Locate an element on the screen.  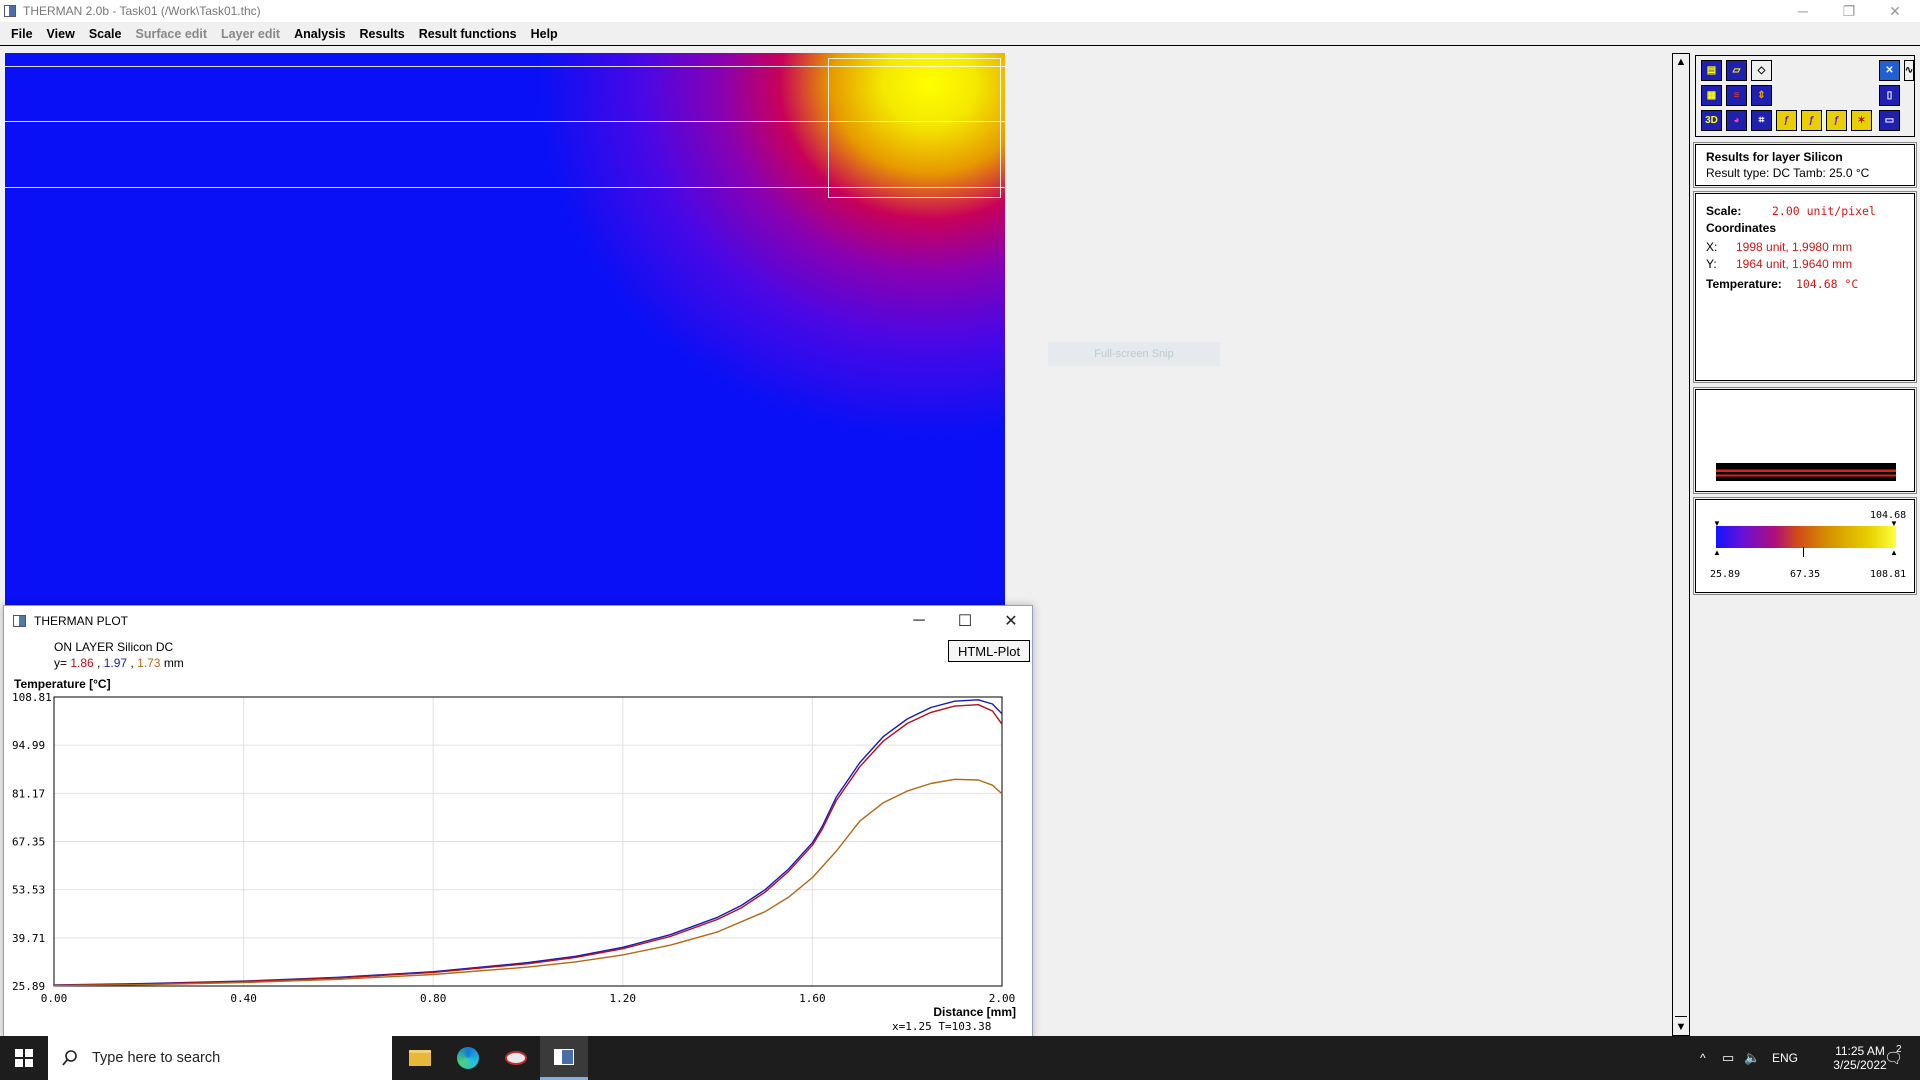
coordinates-label: Coordinates is located at coordinates (1741, 227).